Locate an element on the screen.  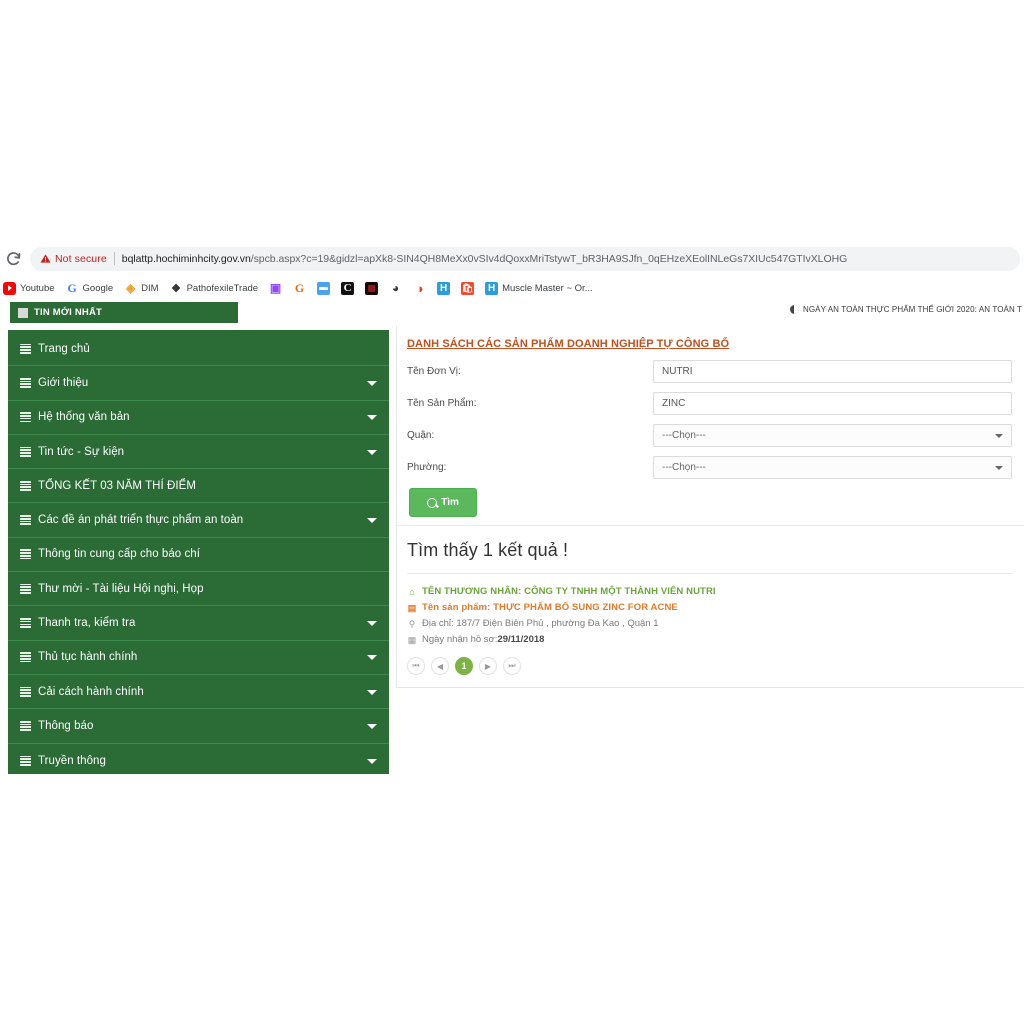
field-label: Tên Sản Phẩm: is located at coordinates (442, 403).